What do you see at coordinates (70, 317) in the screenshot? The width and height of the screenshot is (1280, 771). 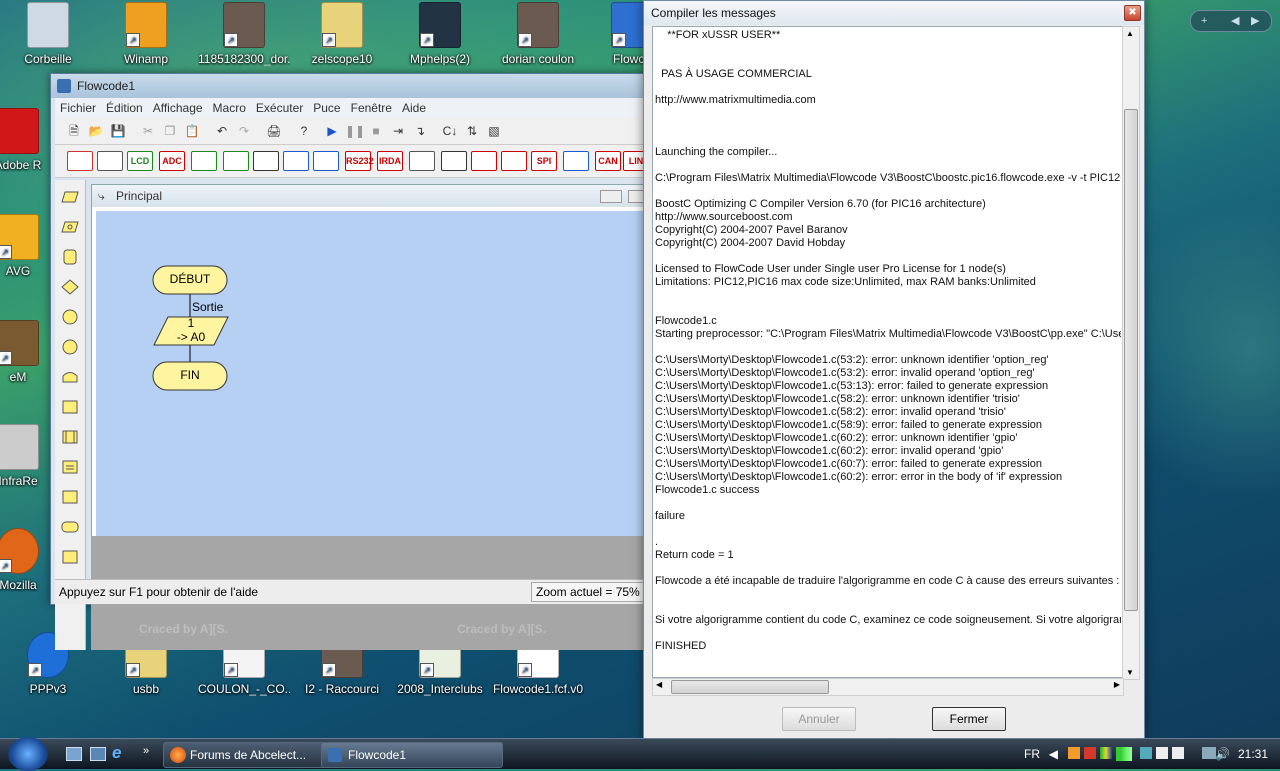 I see `connection-point-icon` at bounding box center [70, 317].